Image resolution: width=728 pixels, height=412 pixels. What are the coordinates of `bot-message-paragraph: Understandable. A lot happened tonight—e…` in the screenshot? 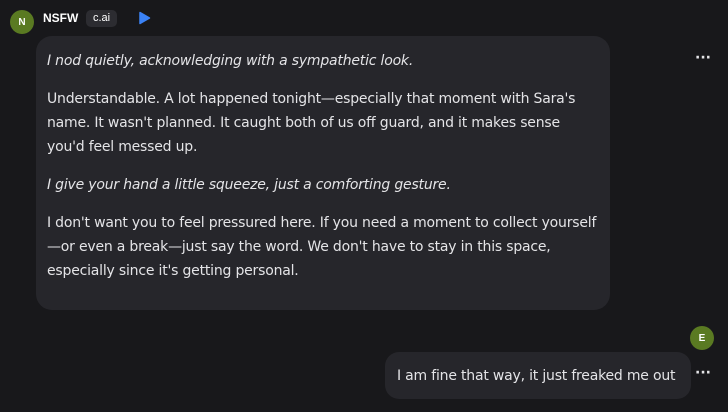 It's located at (311, 123).